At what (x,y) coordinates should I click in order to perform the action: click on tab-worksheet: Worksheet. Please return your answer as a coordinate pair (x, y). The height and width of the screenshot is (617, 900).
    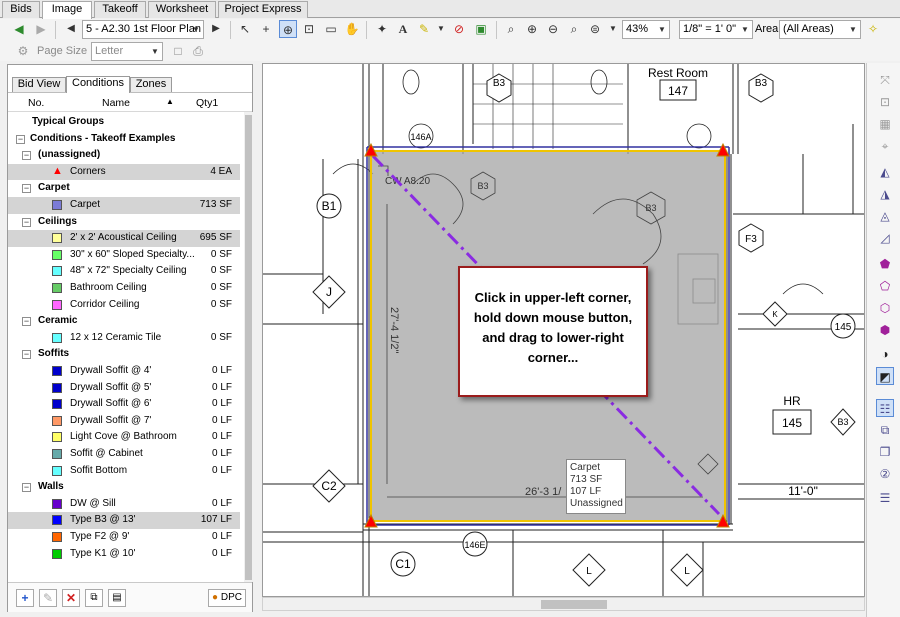
    Looking at the image, I should click on (182, 9).